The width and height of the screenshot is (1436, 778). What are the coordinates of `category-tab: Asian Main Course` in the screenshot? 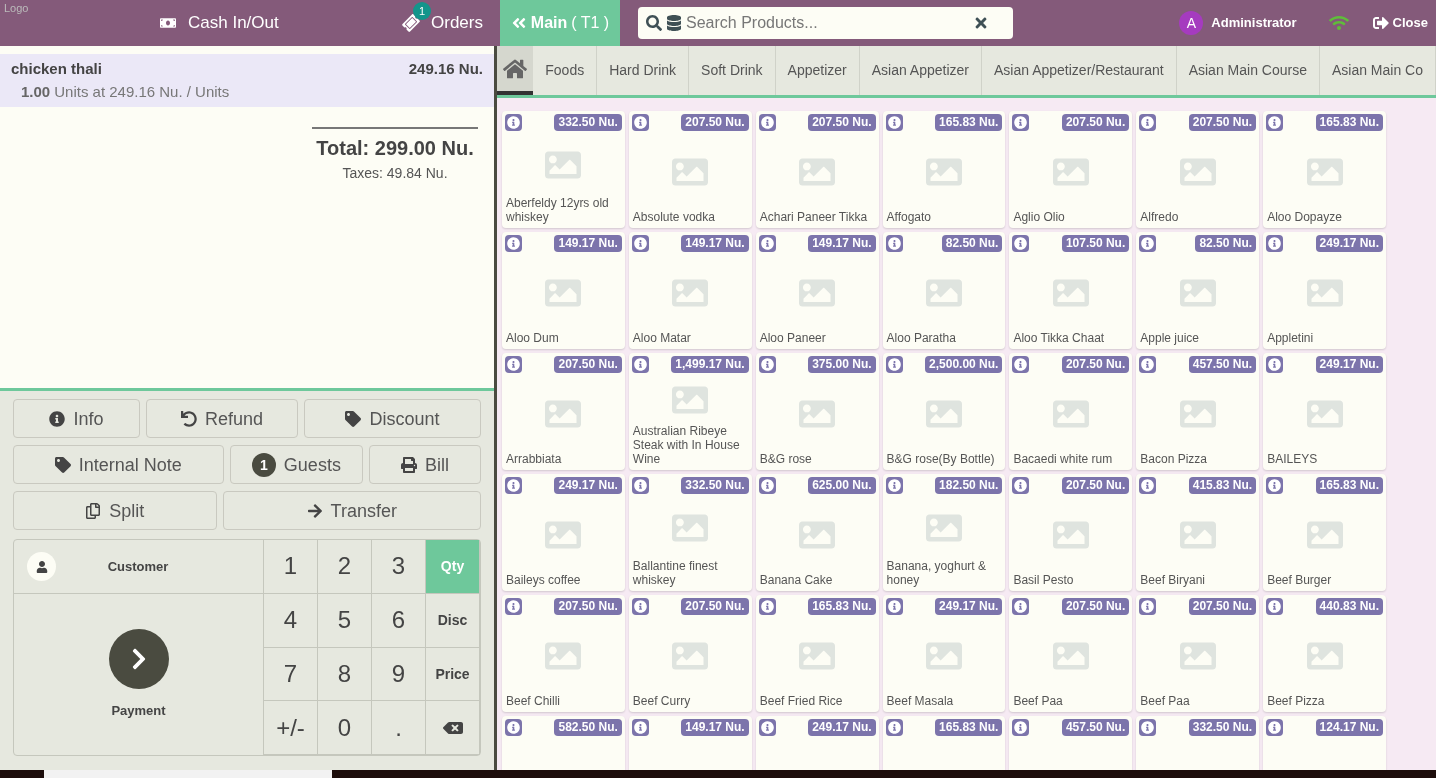 It's located at (1248, 70).